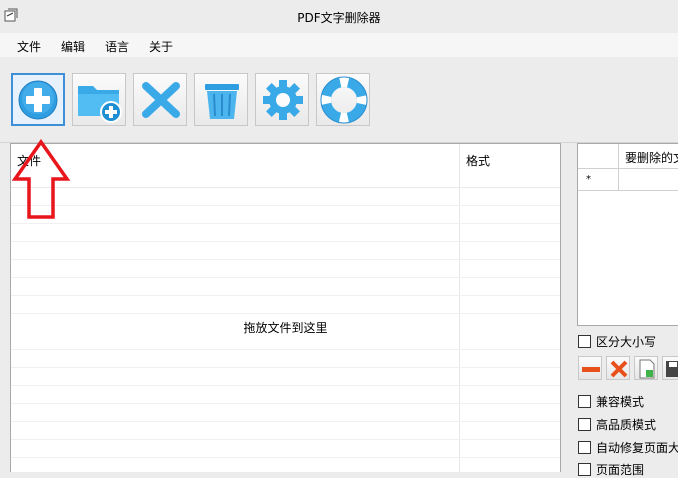 The width and height of the screenshot is (678, 478). I want to click on hq-mode-checkbox, so click(584, 424).